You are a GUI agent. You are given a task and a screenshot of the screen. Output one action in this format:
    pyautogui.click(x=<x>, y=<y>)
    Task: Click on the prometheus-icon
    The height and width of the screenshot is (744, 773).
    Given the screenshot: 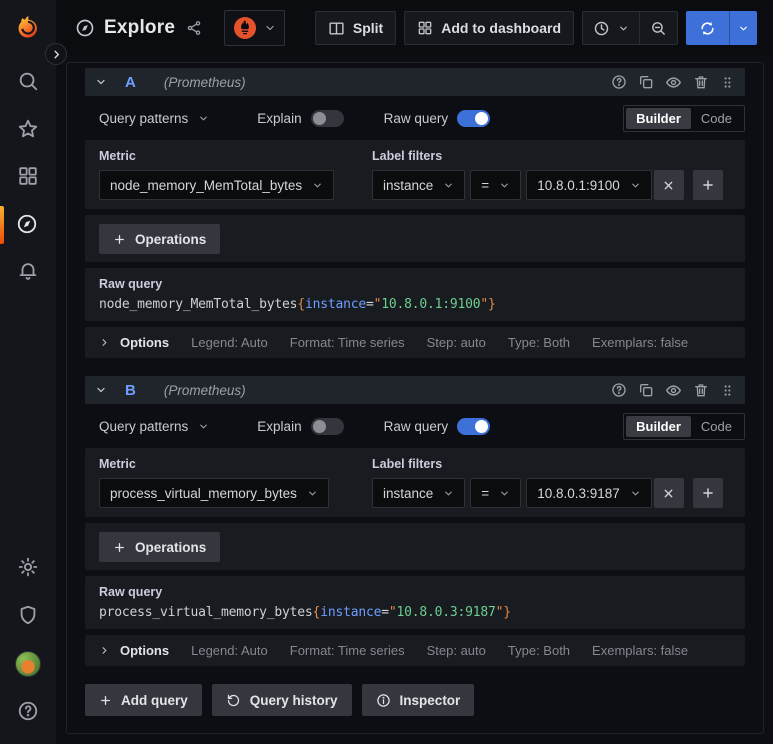 What is the action you would take?
    pyautogui.click(x=245, y=28)
    